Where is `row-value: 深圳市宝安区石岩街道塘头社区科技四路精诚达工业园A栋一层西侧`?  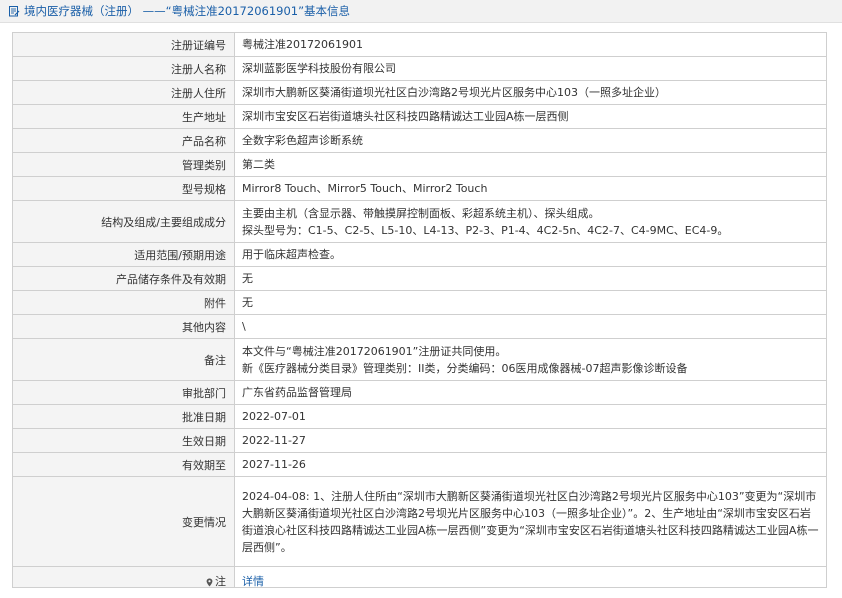
row-value: 深圳市宝安区石岩街道塘头社区科技四路精诚达工业园A栋一层西侧 is located at coordinates (405, 116).